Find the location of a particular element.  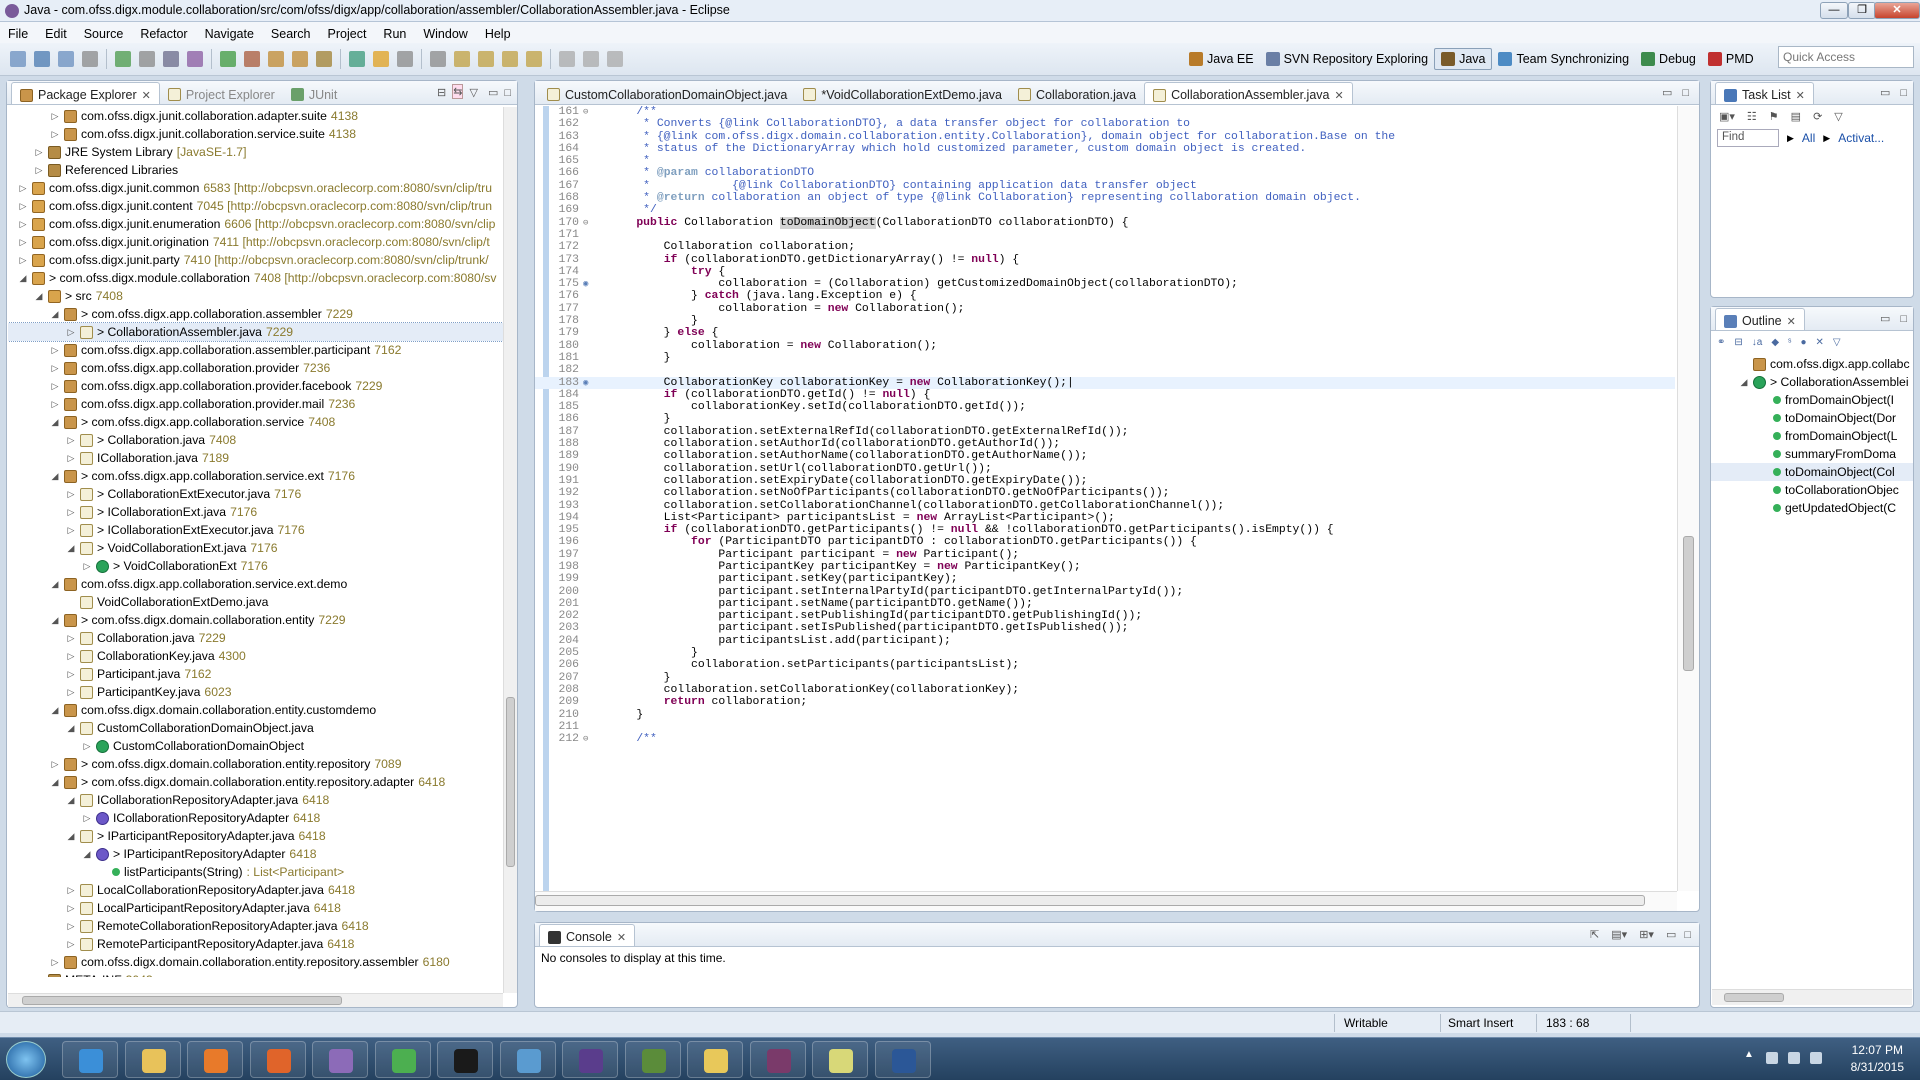

editor-vscroll is located at coordinates (1688, 498).